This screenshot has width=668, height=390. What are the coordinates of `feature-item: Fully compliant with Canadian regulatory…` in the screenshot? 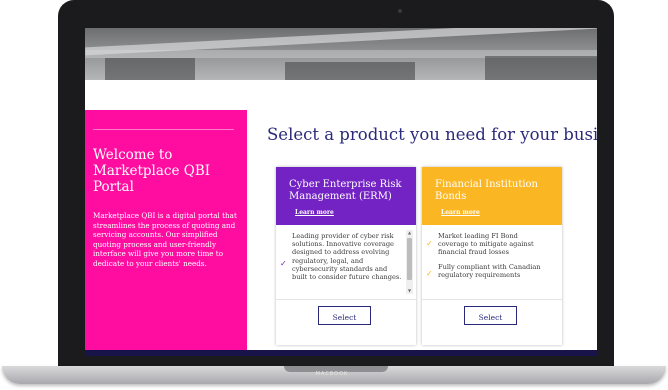 It's located at (489, 271).